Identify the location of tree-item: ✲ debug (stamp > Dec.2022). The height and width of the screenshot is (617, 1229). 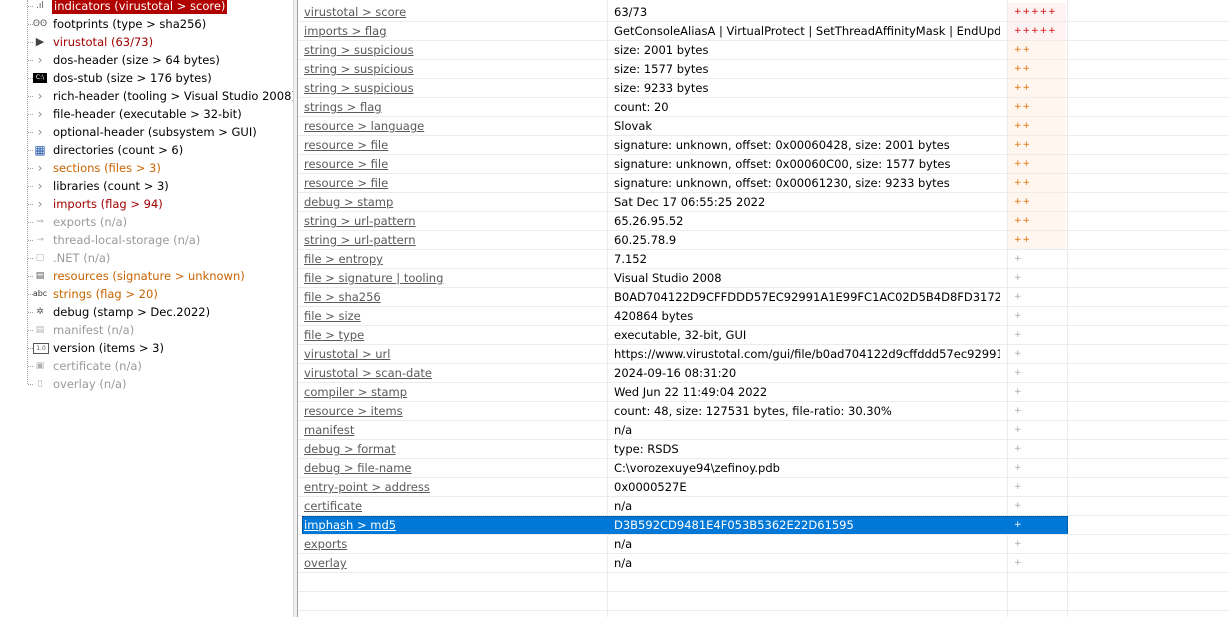
(146, 312).